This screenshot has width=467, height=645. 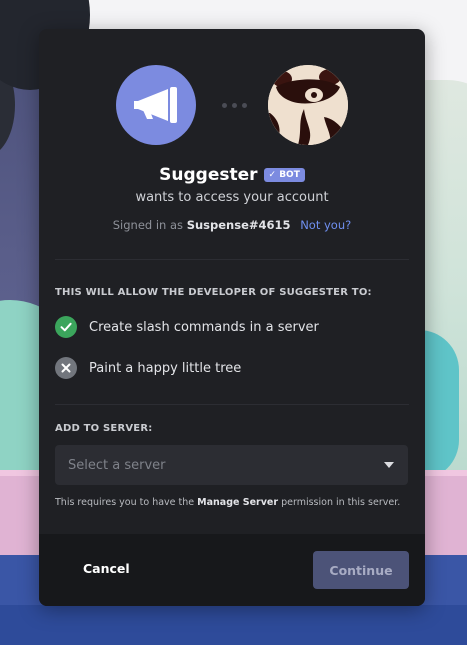 What do you see at coordinates (125, 502) in the screenshot?
I see `note-prefix: This requires you to have the` at bounding box center [125, 502].